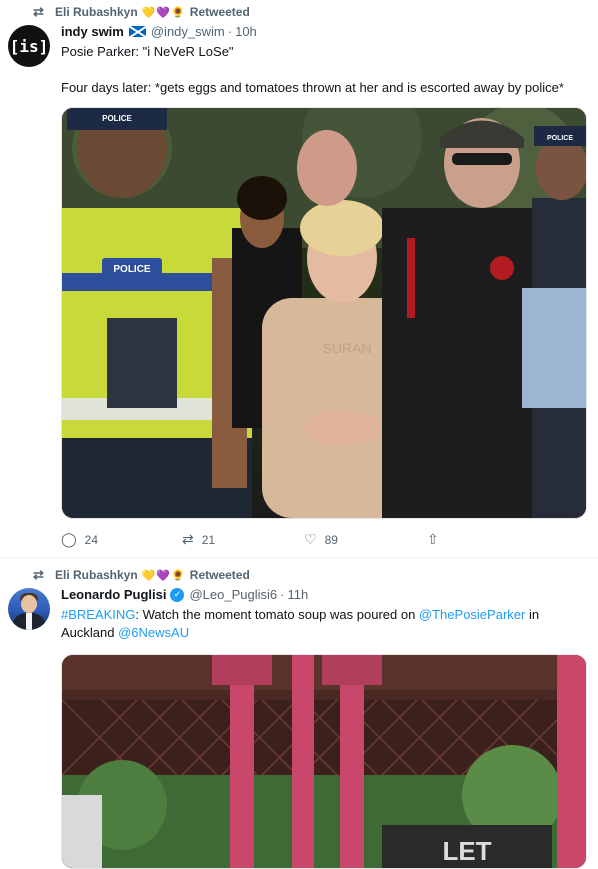 This screenshot has height=869, width=598. Describe the element at coordinates (137, 31) in the screenshot. I see `scotland-flag-icon` at that location.